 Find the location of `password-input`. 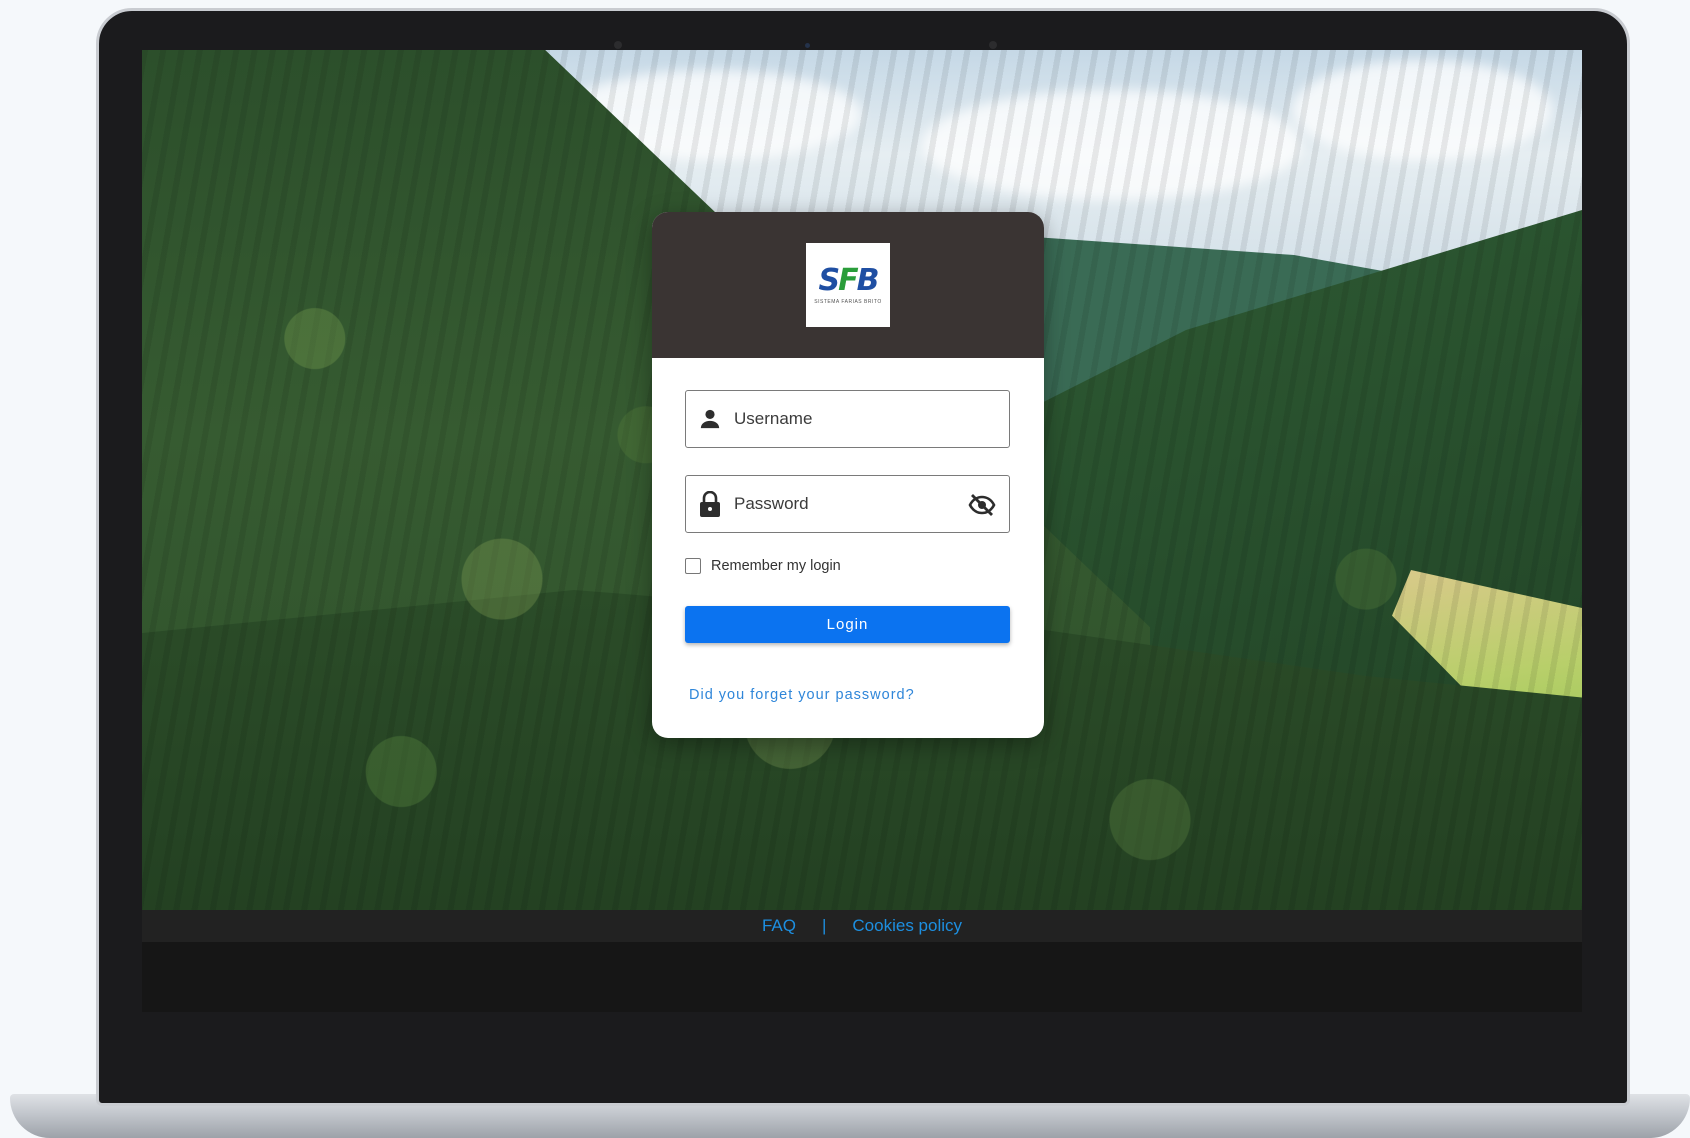

password-input is located at coordinates (844, 504).